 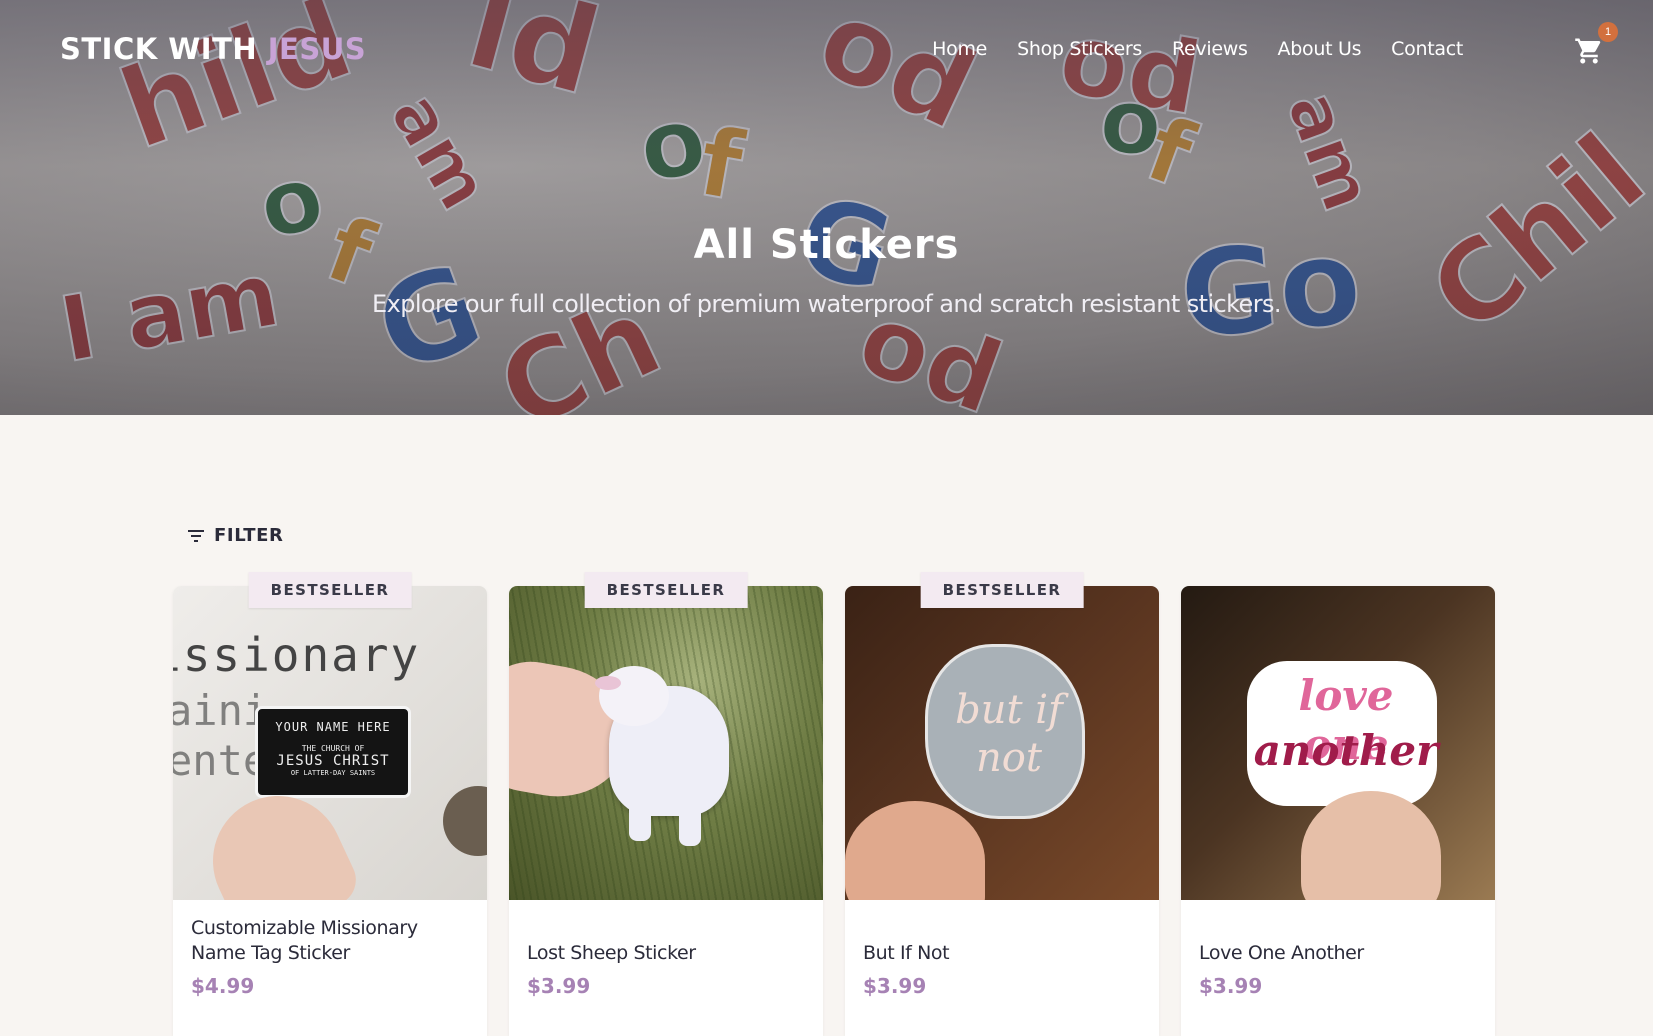 I want to click on nav-shop-stickers: Shop Stickers, so click(x=1079, y=49).